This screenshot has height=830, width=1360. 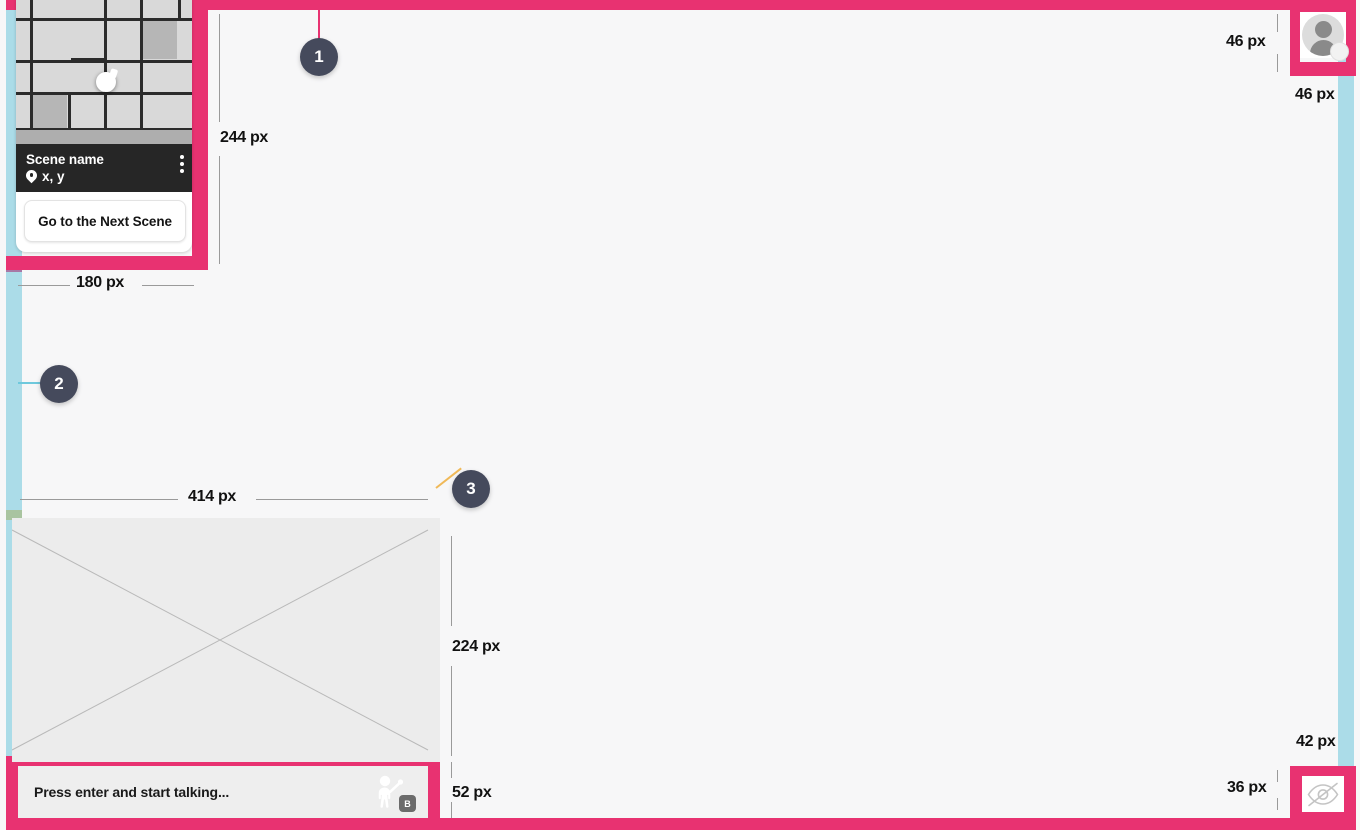 What do you see at coordinates (451, 810) in the screenshot?
I see `dim-line-voice-bar-height-lower` at bounding box center [451, 810].